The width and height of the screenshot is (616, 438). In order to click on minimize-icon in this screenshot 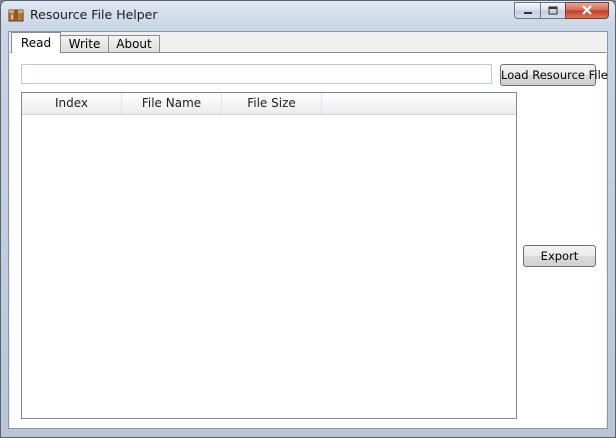, I will do `click(528, 11)`.